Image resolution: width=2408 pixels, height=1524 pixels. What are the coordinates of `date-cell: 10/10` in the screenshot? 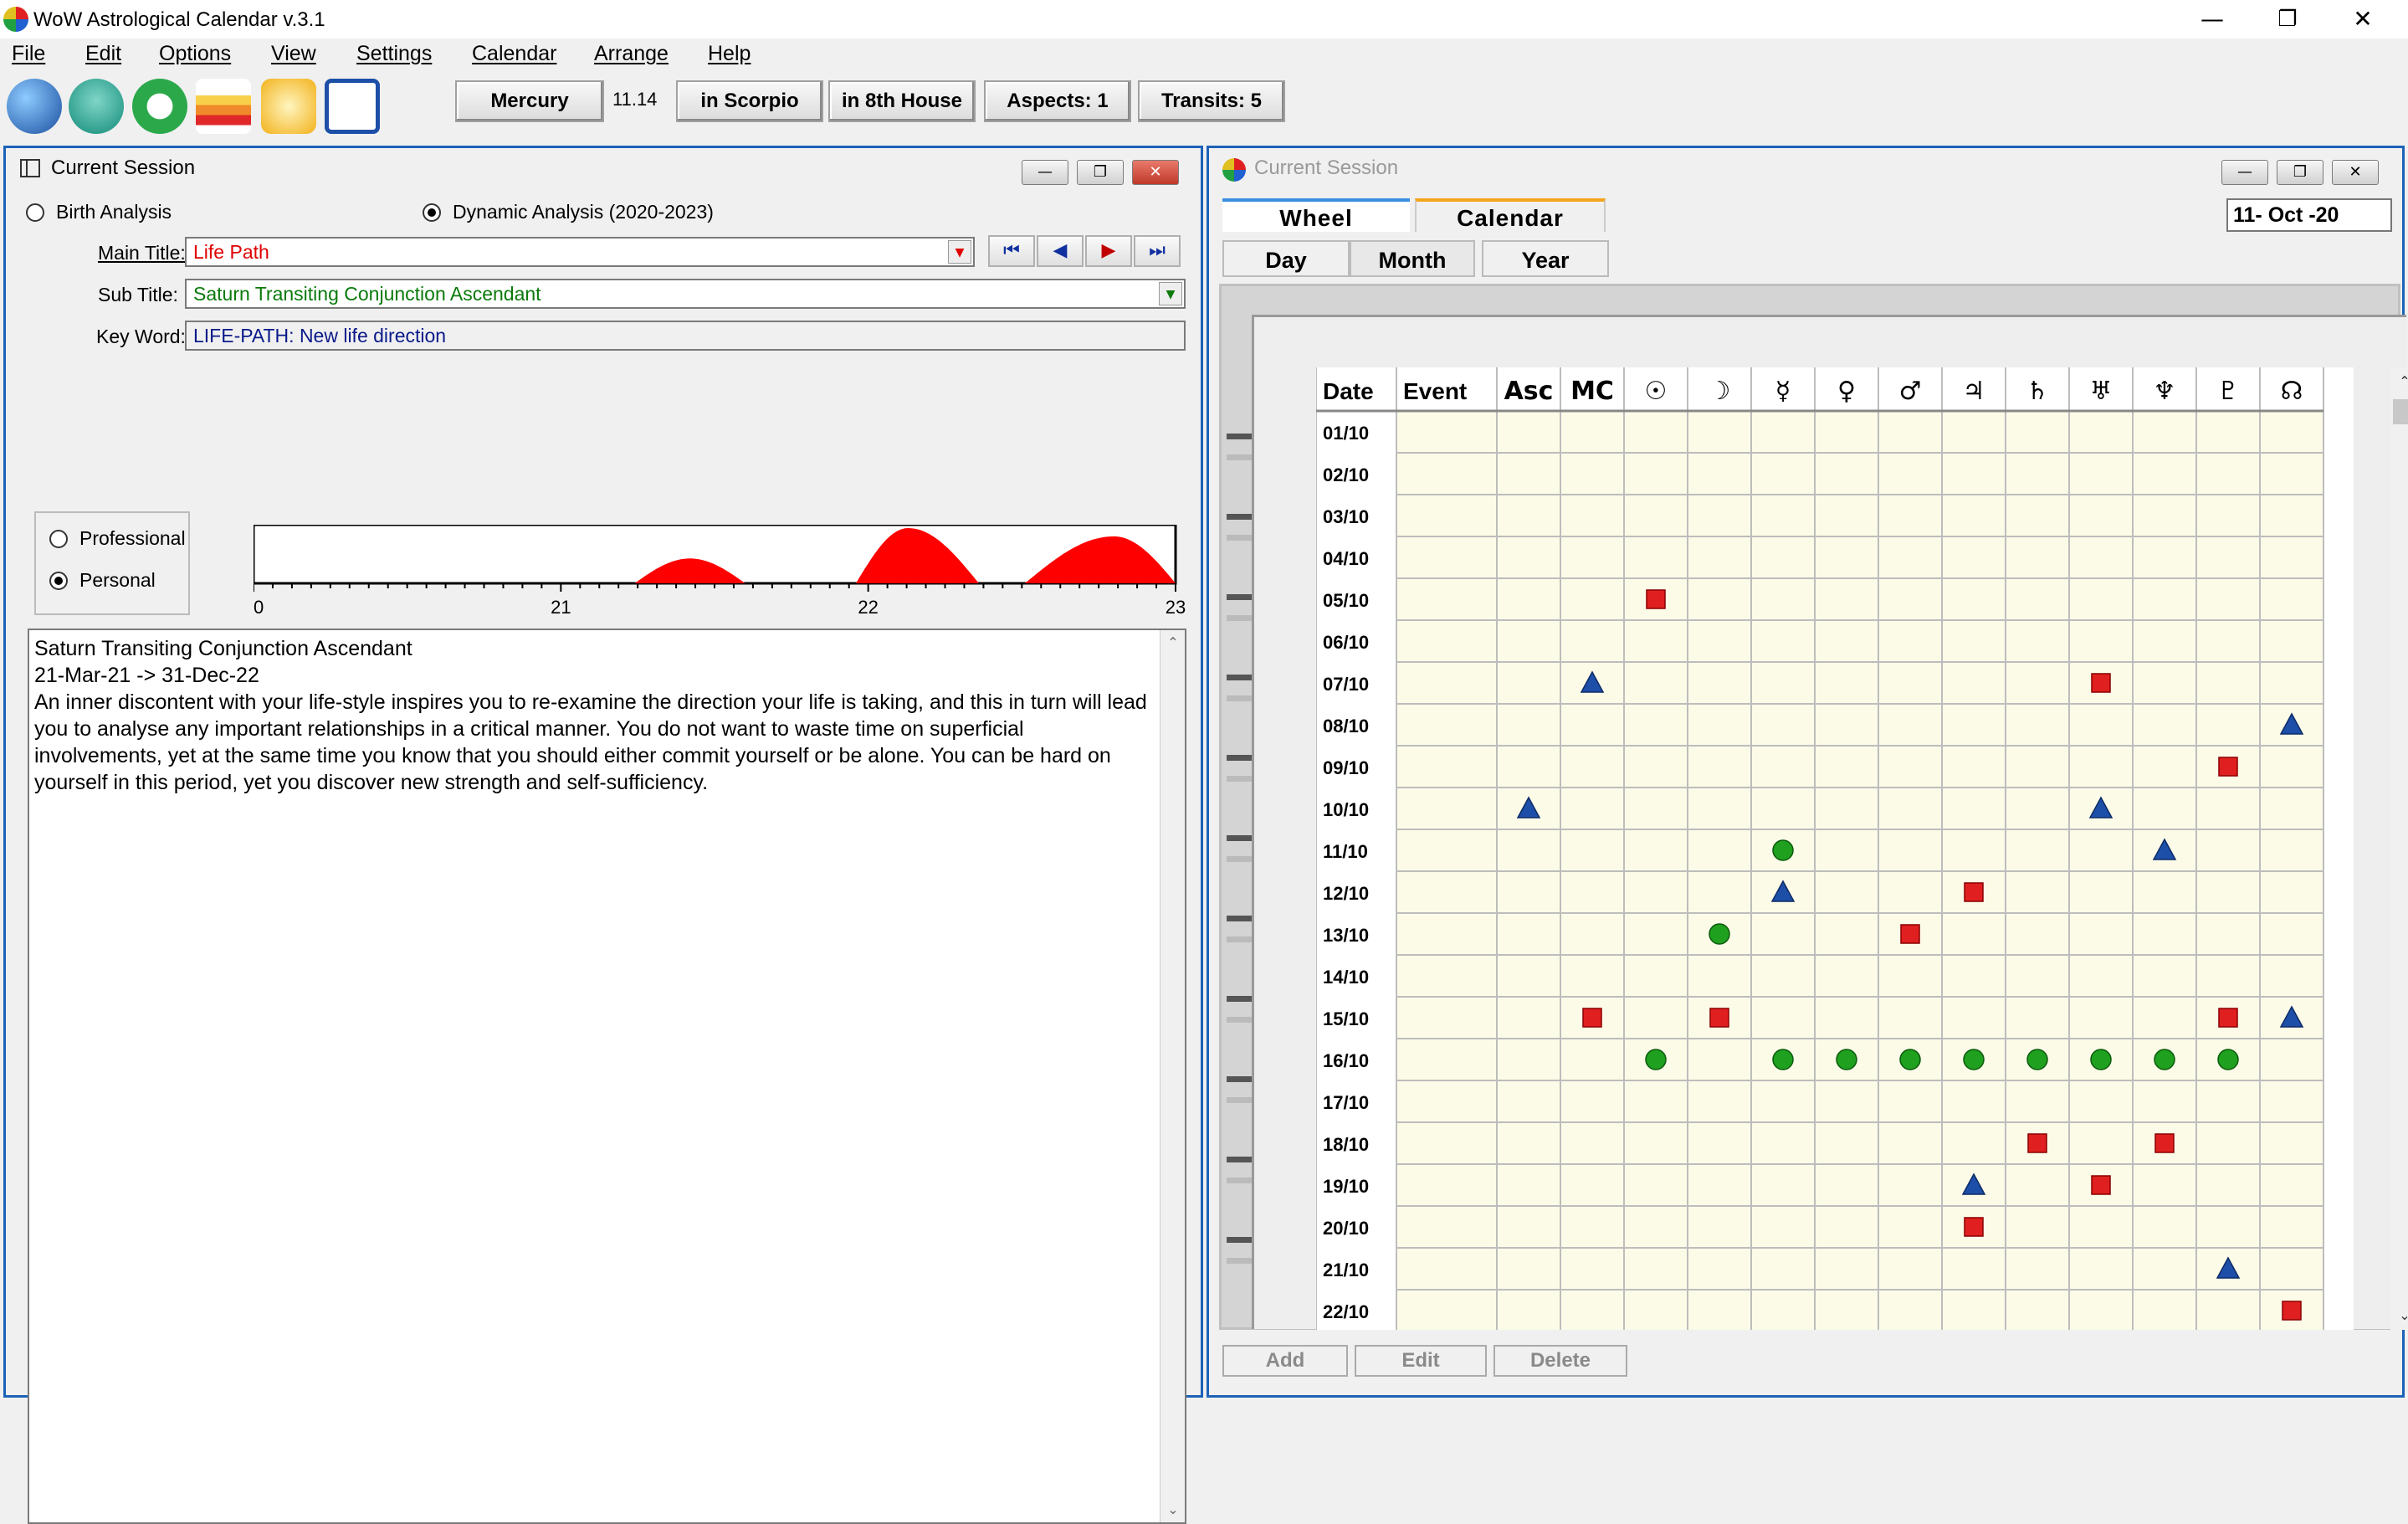 It's located at (1346, 809).